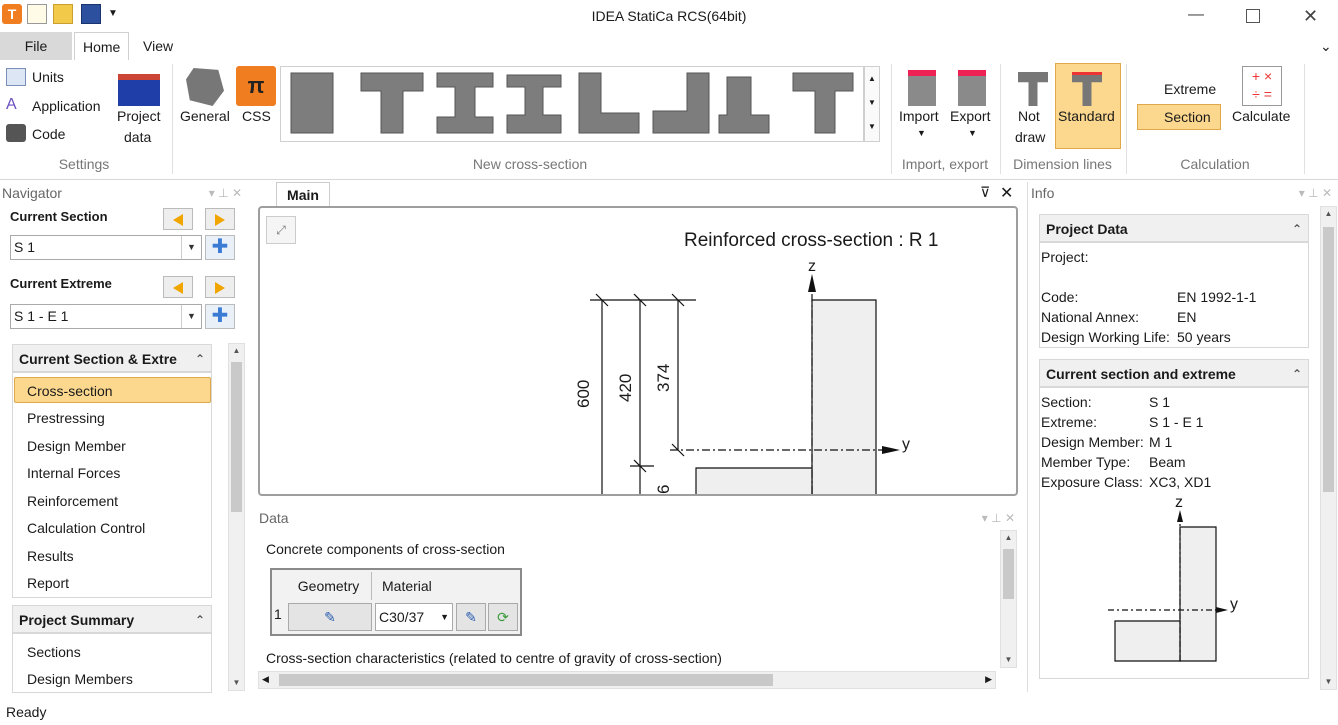 The image size is (1338, 725). What do you see at coordinates (744, 105) in the screenshot?
I see `inverted-t-shape-icon` at bounding box center [744, 105].